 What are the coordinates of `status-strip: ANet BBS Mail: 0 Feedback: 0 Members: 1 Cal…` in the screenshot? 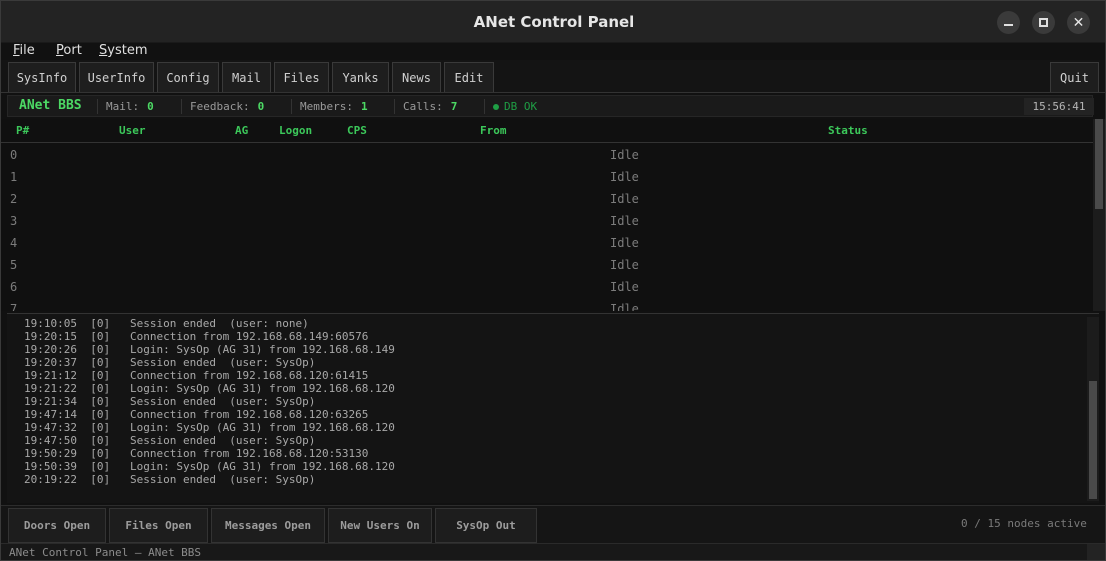 It's located at (550, 106).